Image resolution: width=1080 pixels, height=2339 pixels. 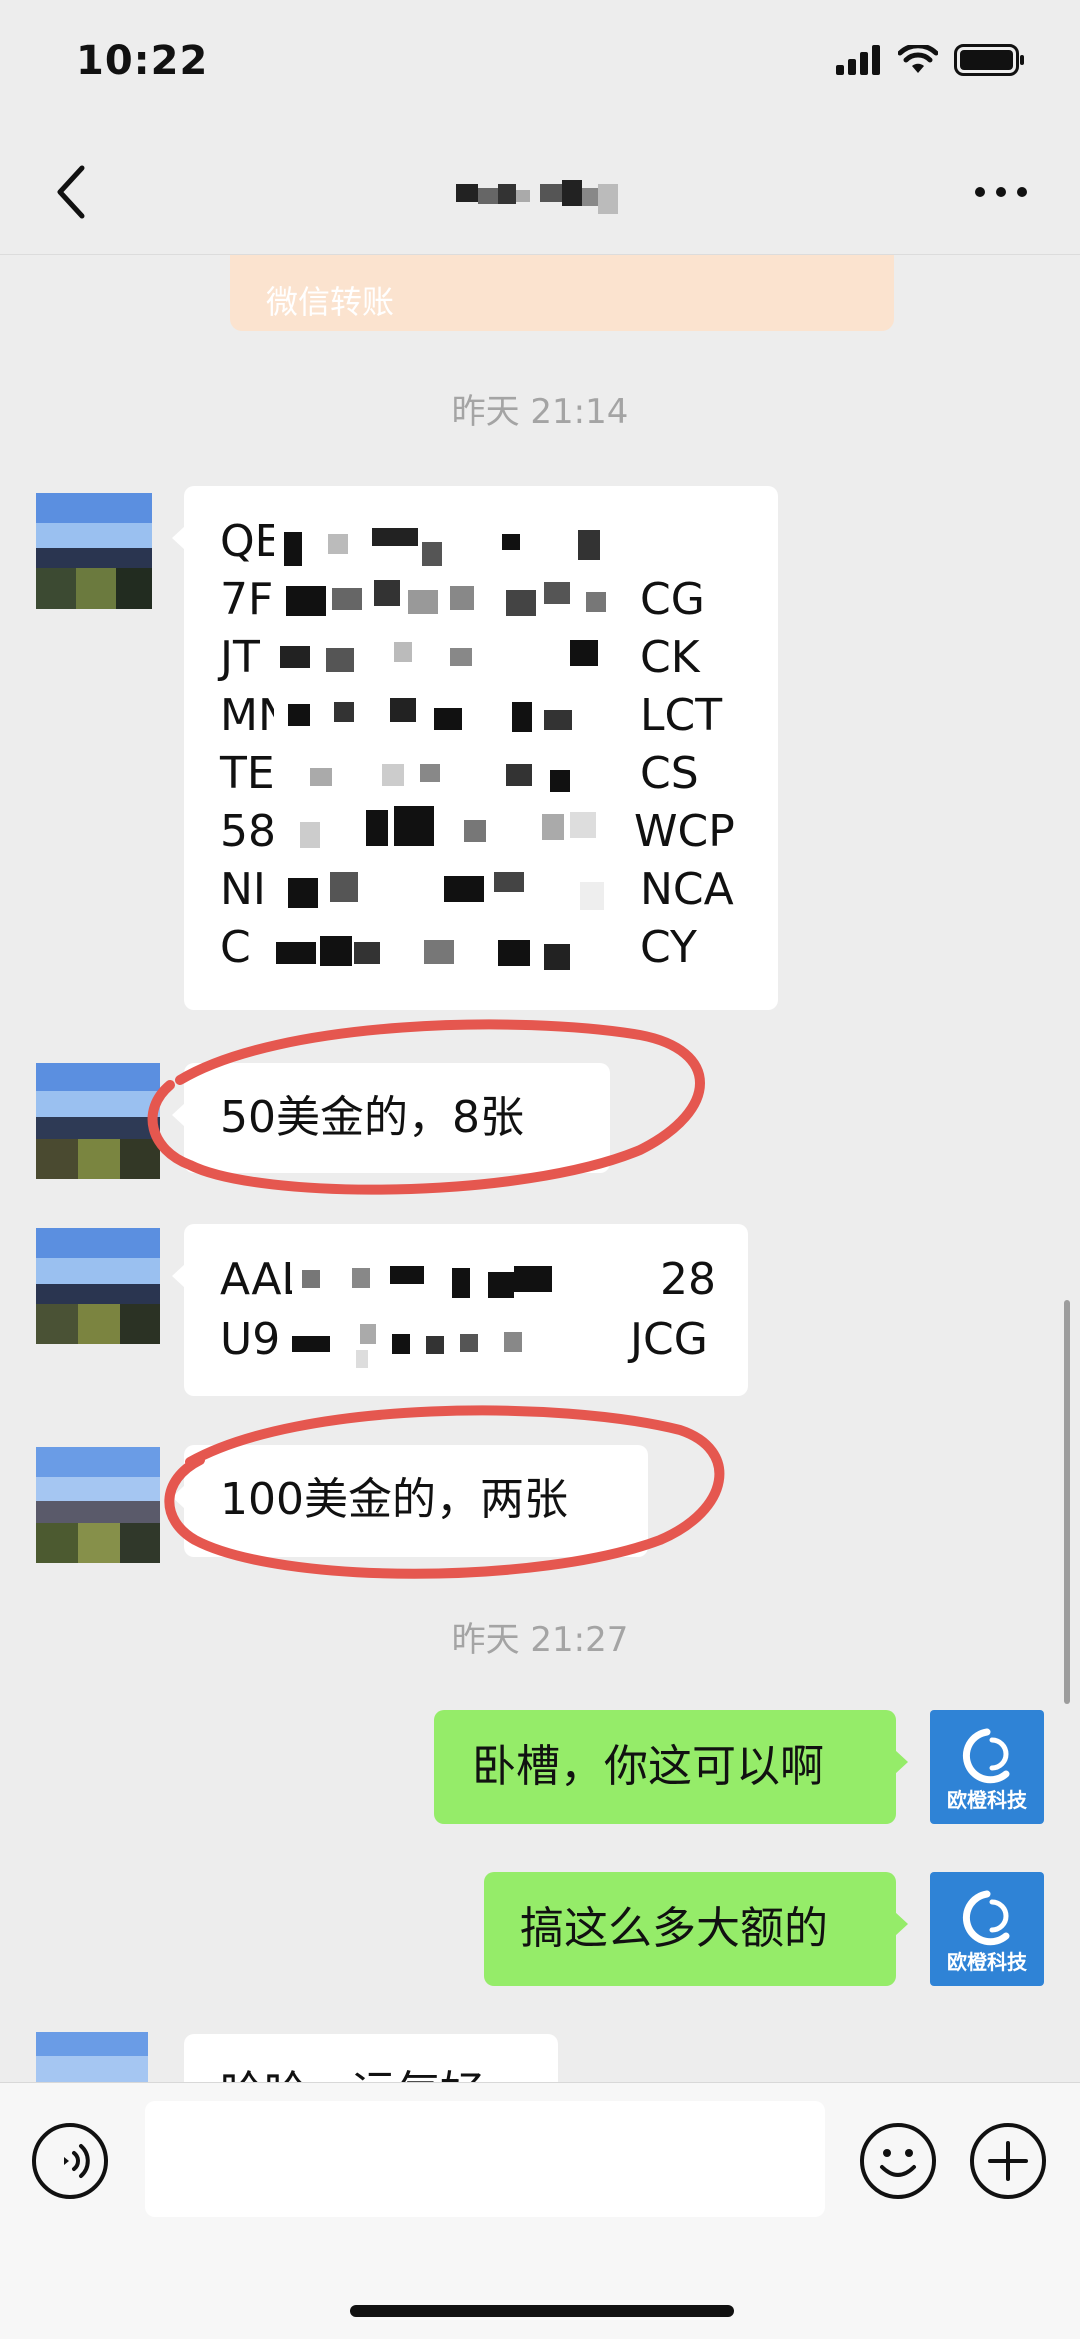 I want to click on timestamp: 昨天 21:27, so click(x=540, y=1640).